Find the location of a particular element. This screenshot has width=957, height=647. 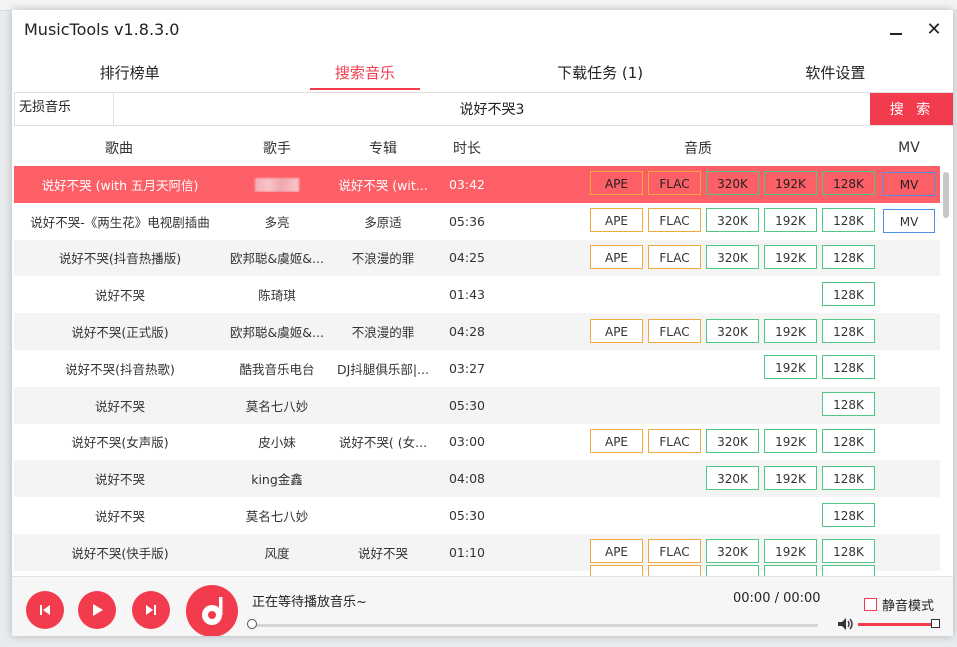

album-cover-disc is located at coordinates (212, 610).